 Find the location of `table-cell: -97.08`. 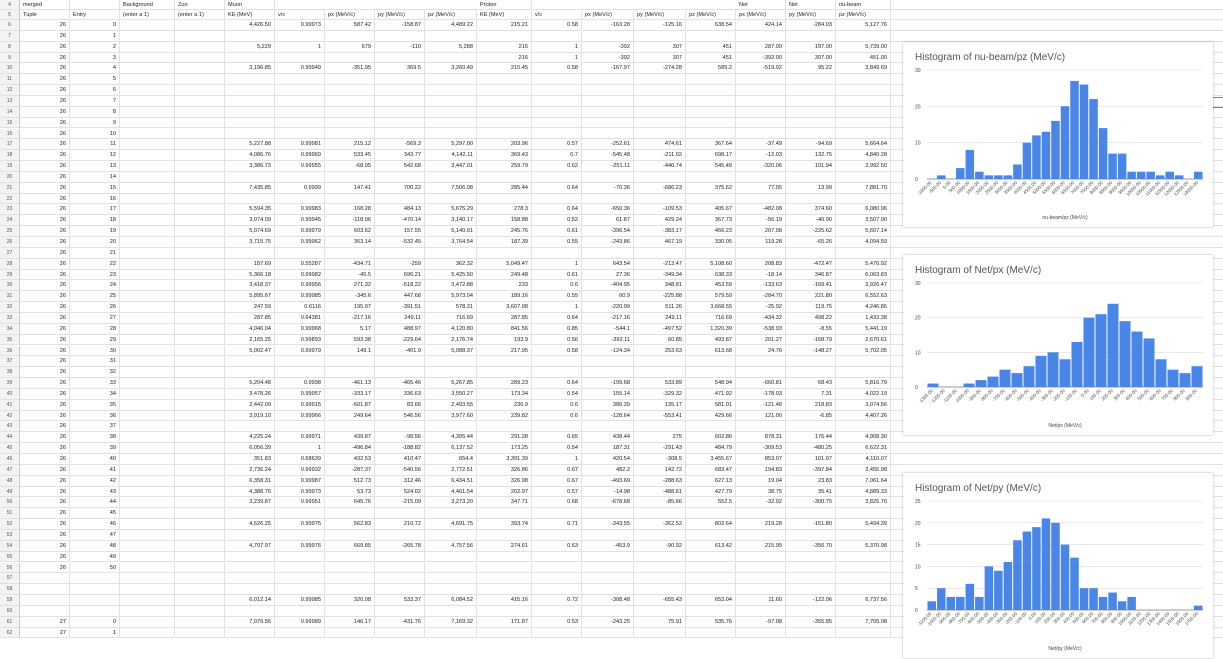

table-cell: -97.08 is located at coordinates (761, 621).